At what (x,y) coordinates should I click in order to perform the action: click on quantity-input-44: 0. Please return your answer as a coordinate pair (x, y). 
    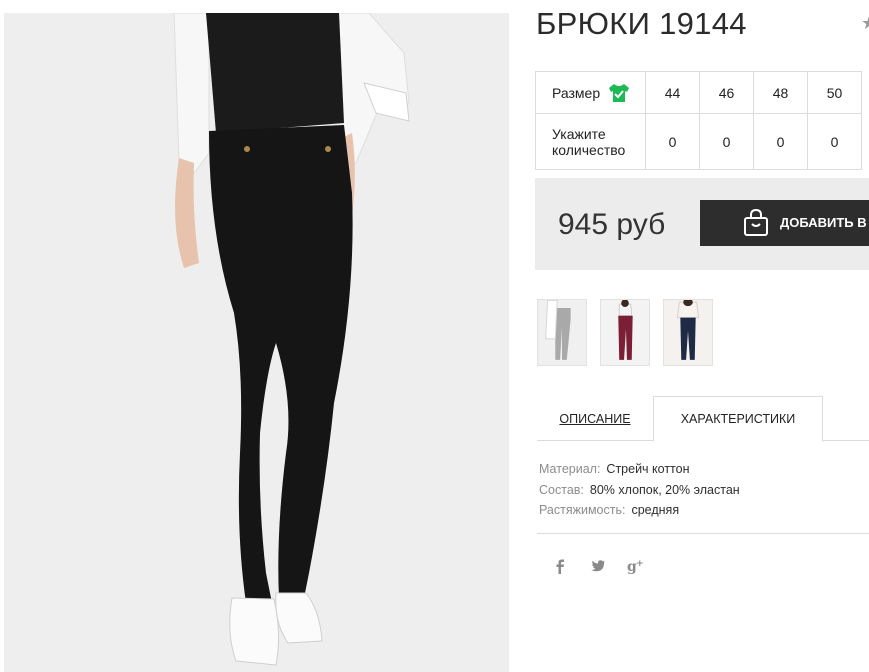
    Looking at the image, I should click on (672, 141).